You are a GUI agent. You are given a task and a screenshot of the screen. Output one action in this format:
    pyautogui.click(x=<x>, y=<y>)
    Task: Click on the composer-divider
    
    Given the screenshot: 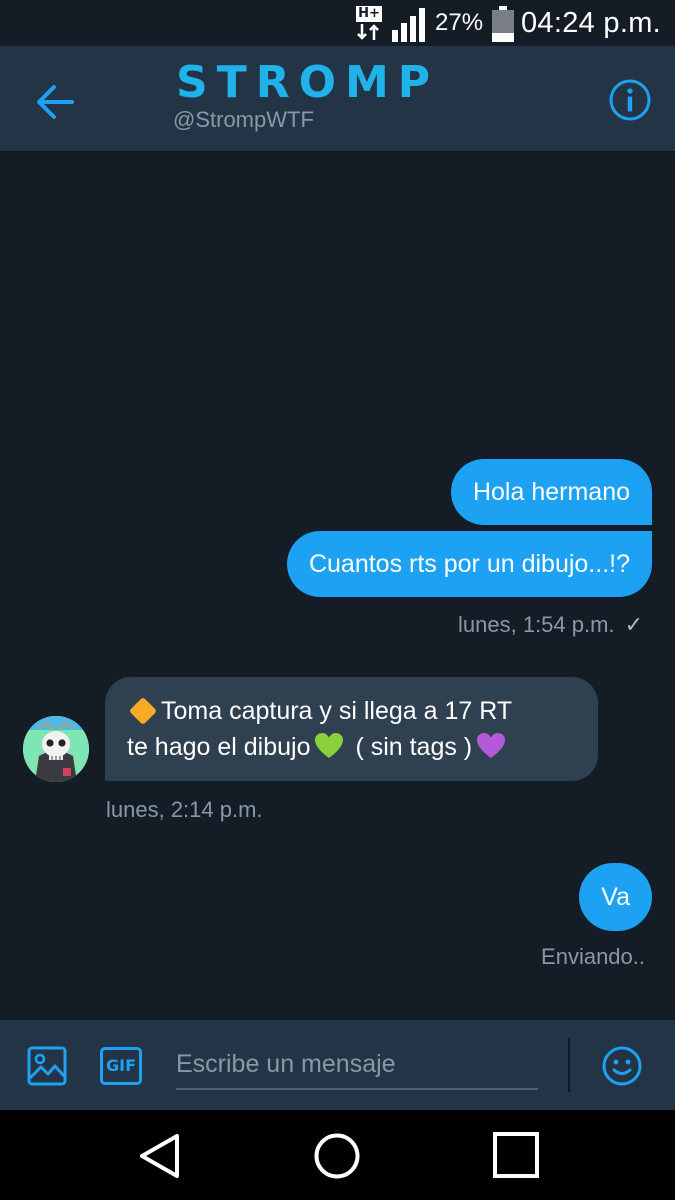 What is the action you would take?
    pyautogui.click(x=569, y=1065)
    